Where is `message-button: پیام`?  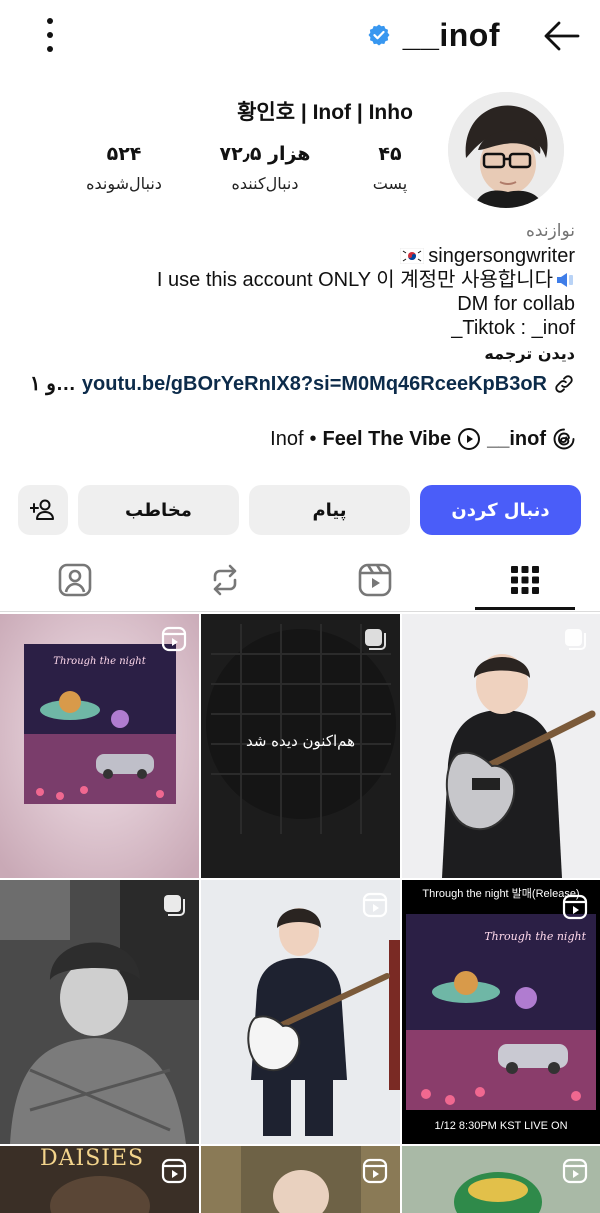
message-button: پیام is located at coordinates (329, 510).